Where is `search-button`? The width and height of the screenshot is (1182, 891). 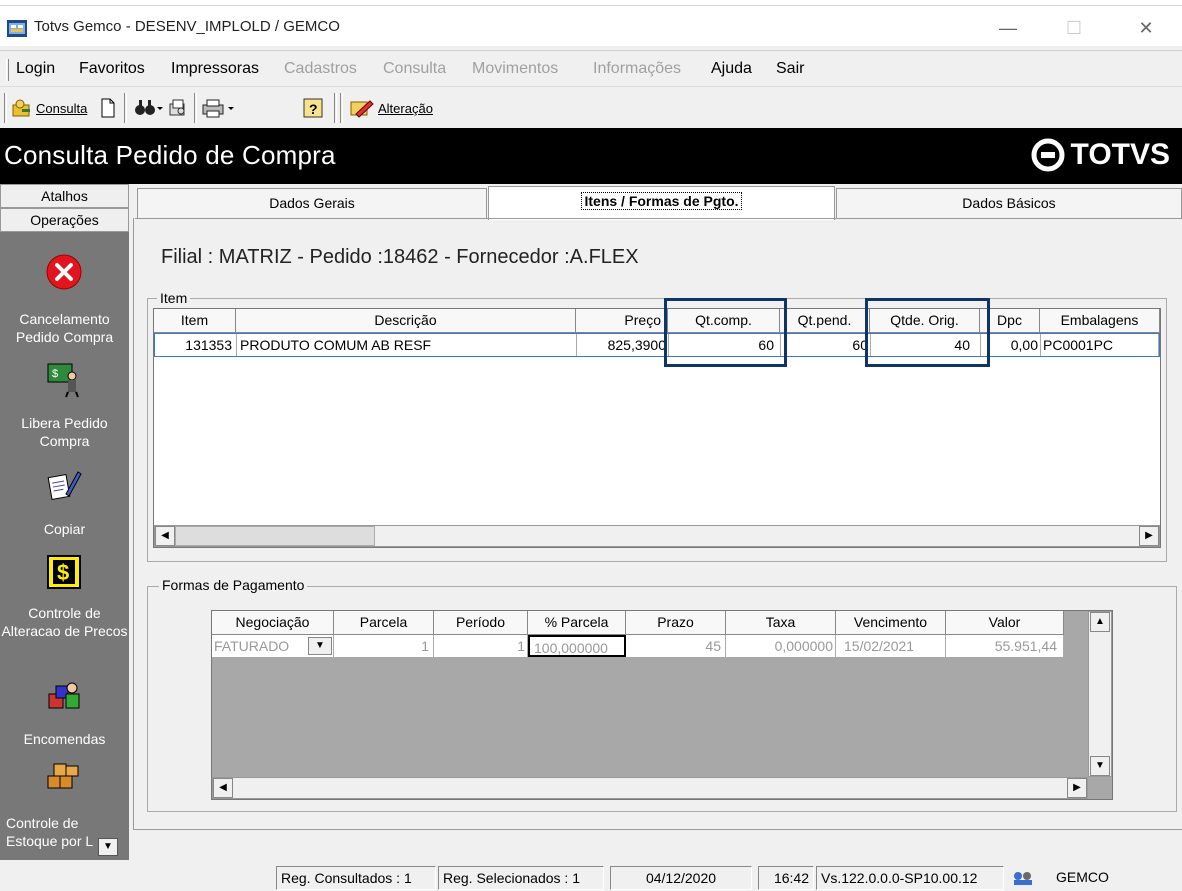 search-button is located at coordinates (149, 108).